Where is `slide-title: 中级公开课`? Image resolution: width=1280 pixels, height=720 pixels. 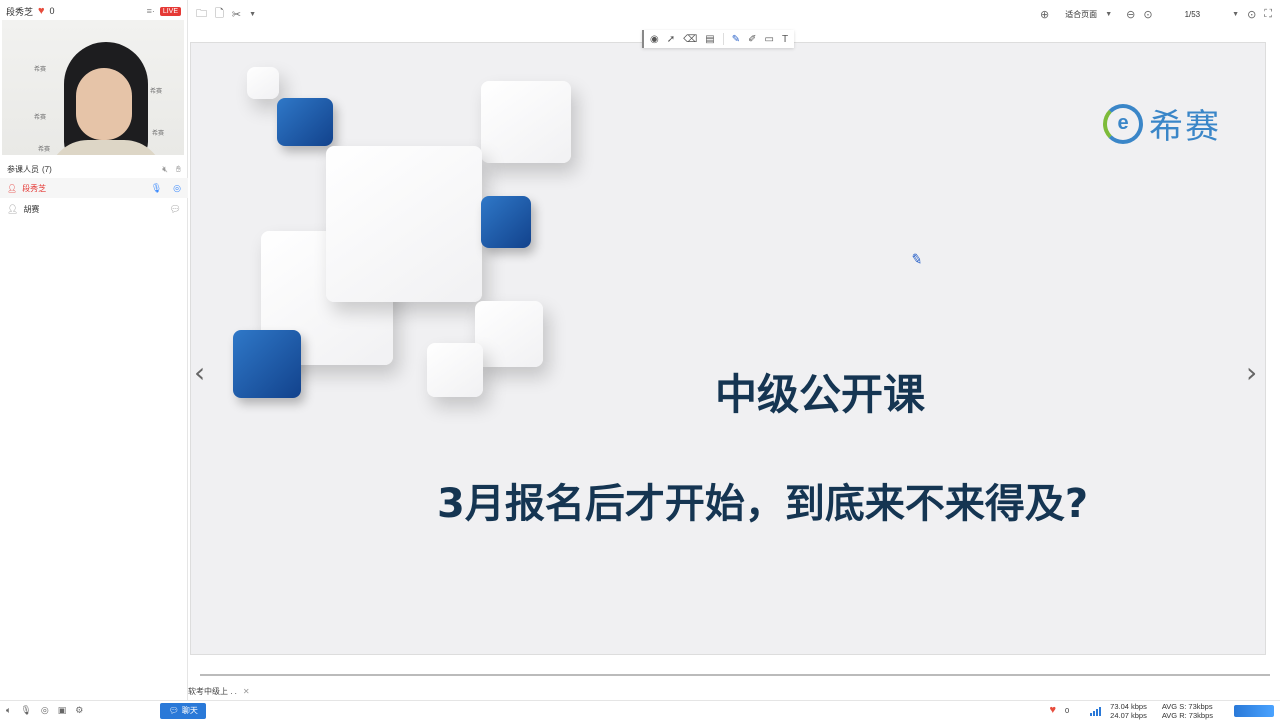 slide-title: 中级公开课 is located at coordinates (820, 394).